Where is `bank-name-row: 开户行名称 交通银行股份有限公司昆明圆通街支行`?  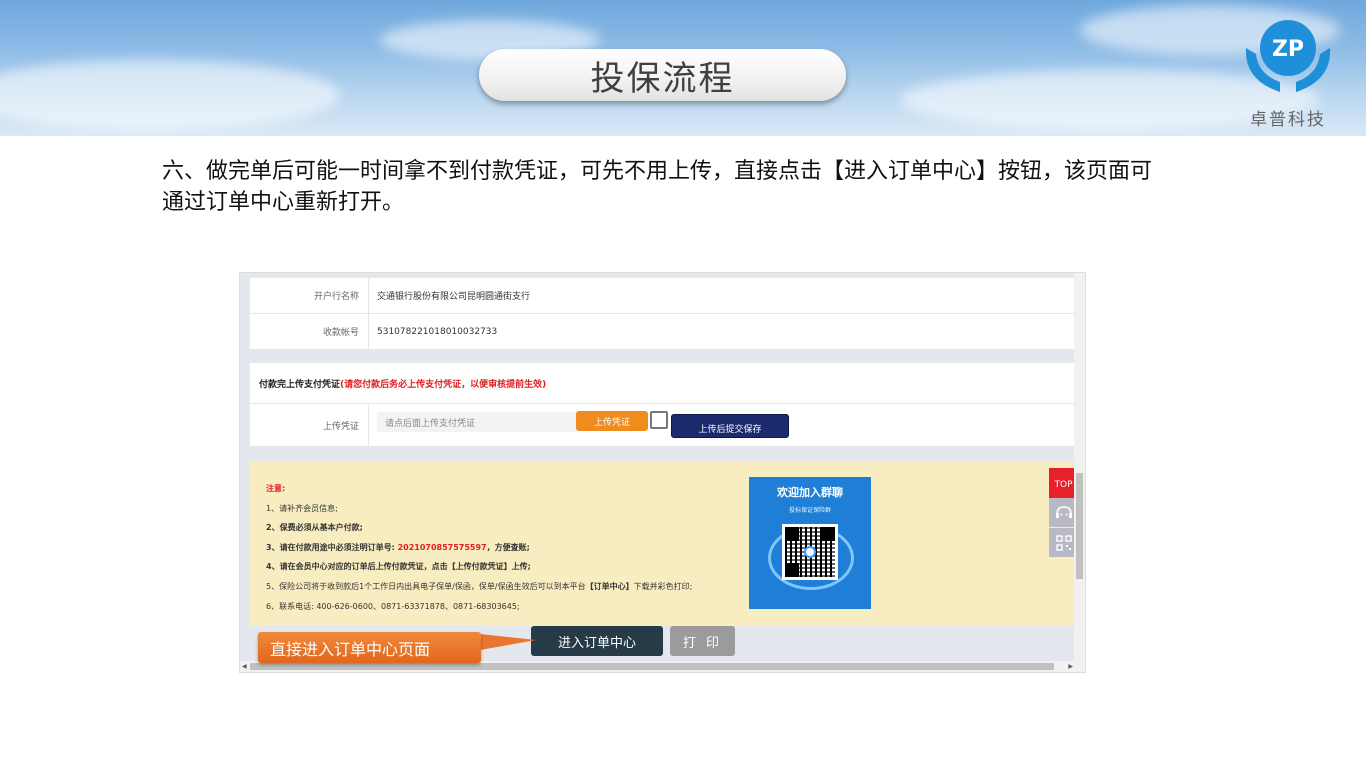 bank-name-row: 开户行名称 交通银行股份有限公司昆明圆通街支行 is located at coordinates (662, 296).